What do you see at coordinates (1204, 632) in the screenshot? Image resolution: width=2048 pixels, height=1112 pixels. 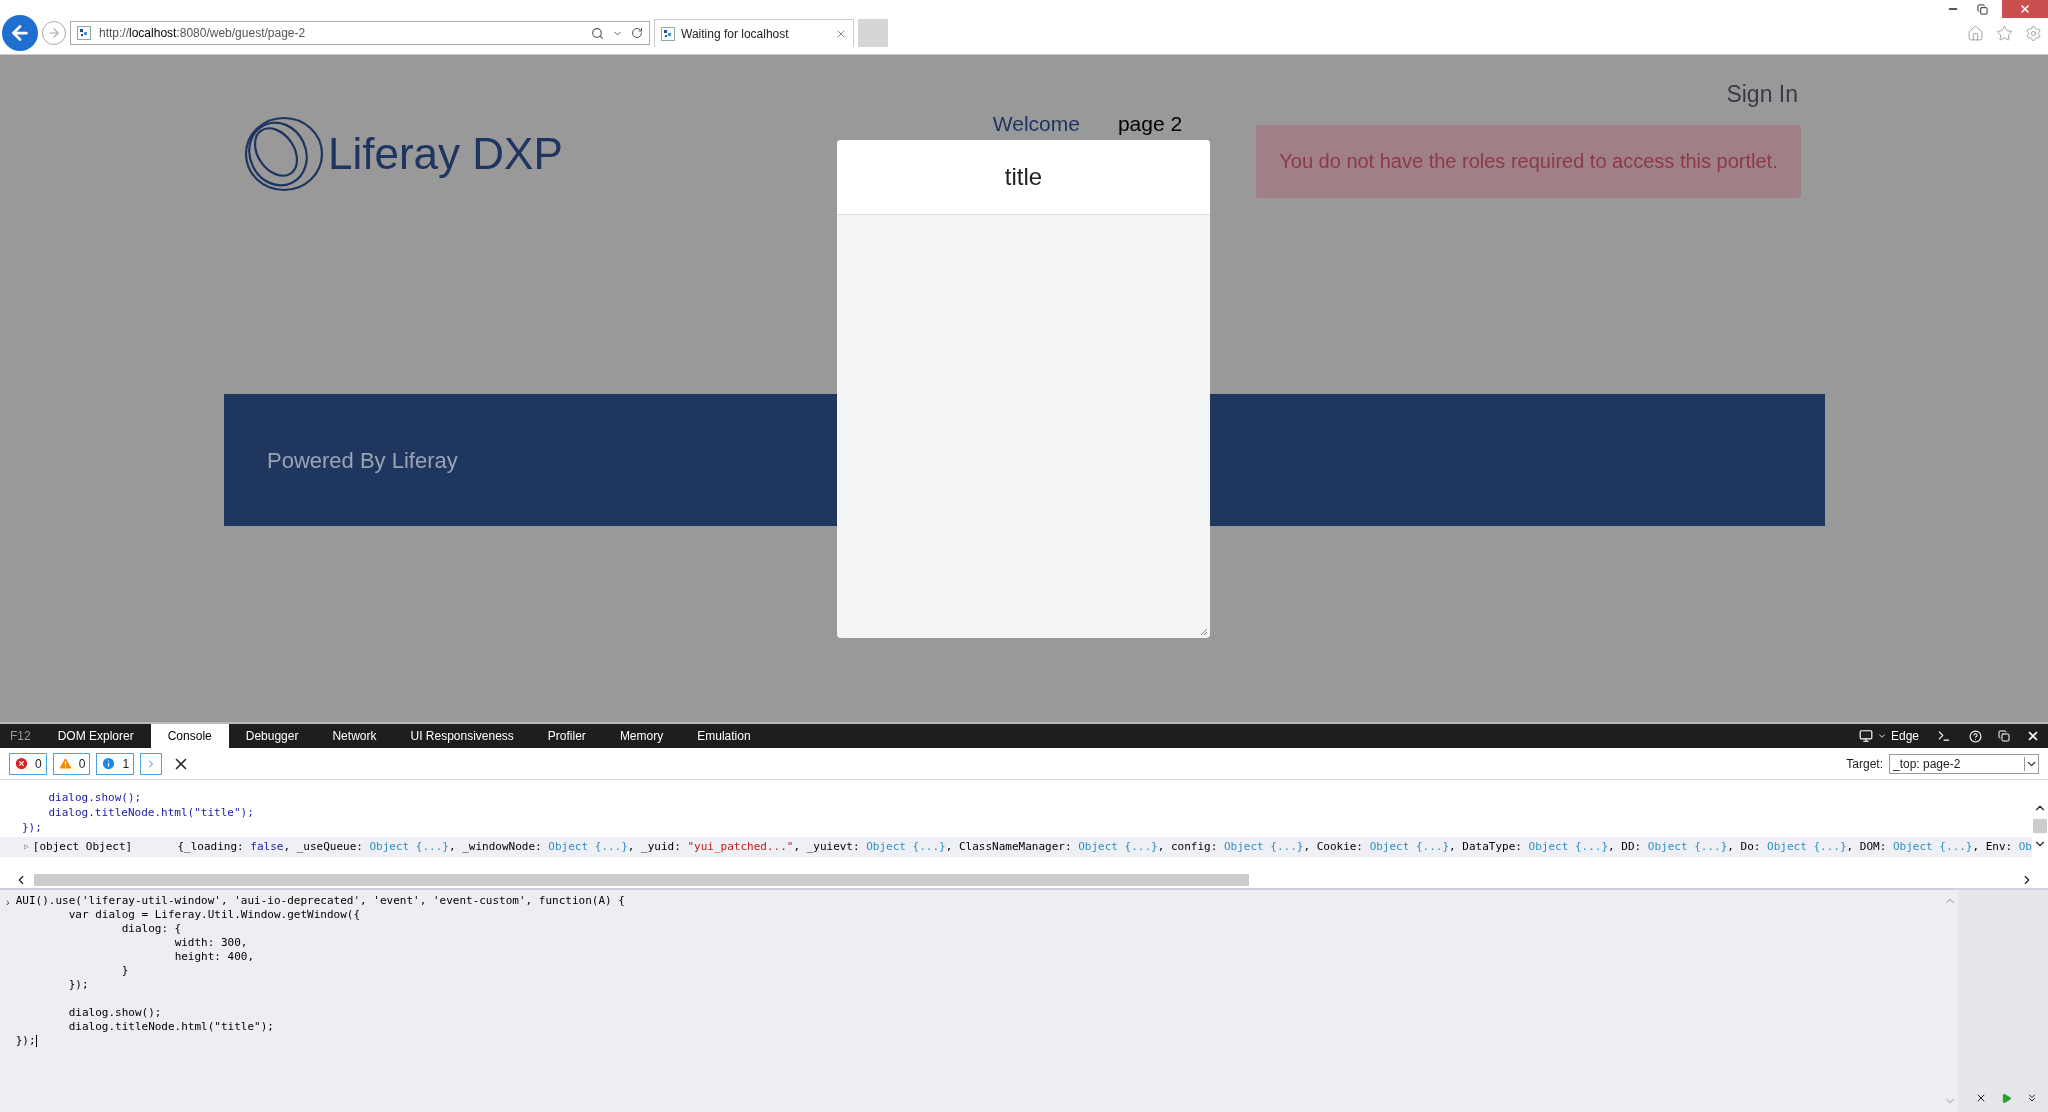 I see `resize-handle-icon` at bounding box center [1204, 632].